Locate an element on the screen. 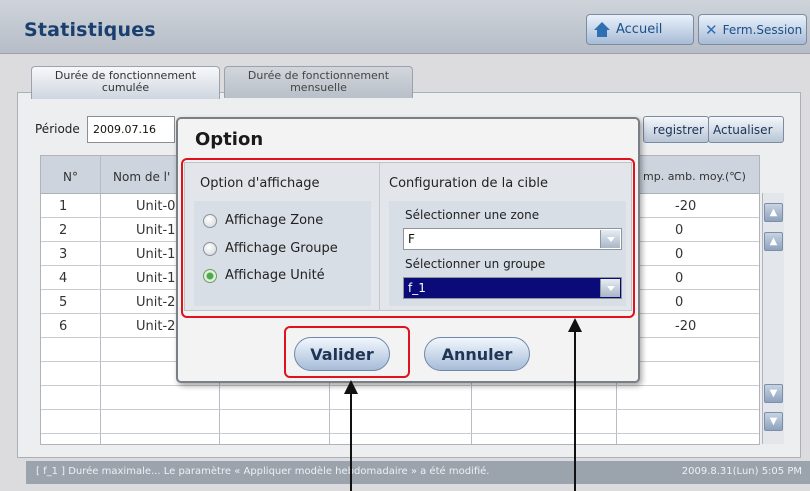 This screenshot has height=491, width=810. row-number: 1 is located at coordinates (63, 206).